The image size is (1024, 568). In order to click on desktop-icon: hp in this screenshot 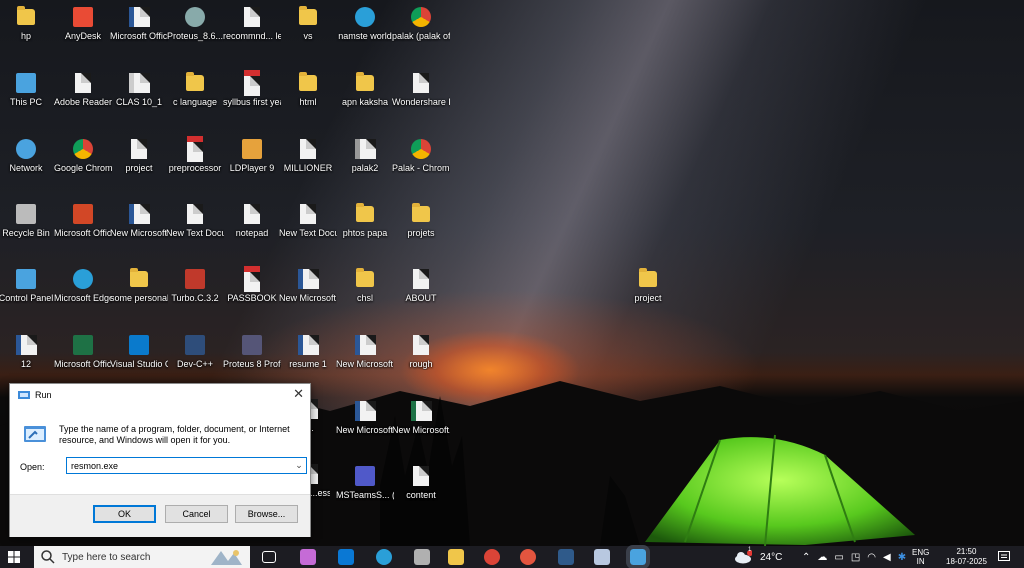, I will do `click(27, 24)`.